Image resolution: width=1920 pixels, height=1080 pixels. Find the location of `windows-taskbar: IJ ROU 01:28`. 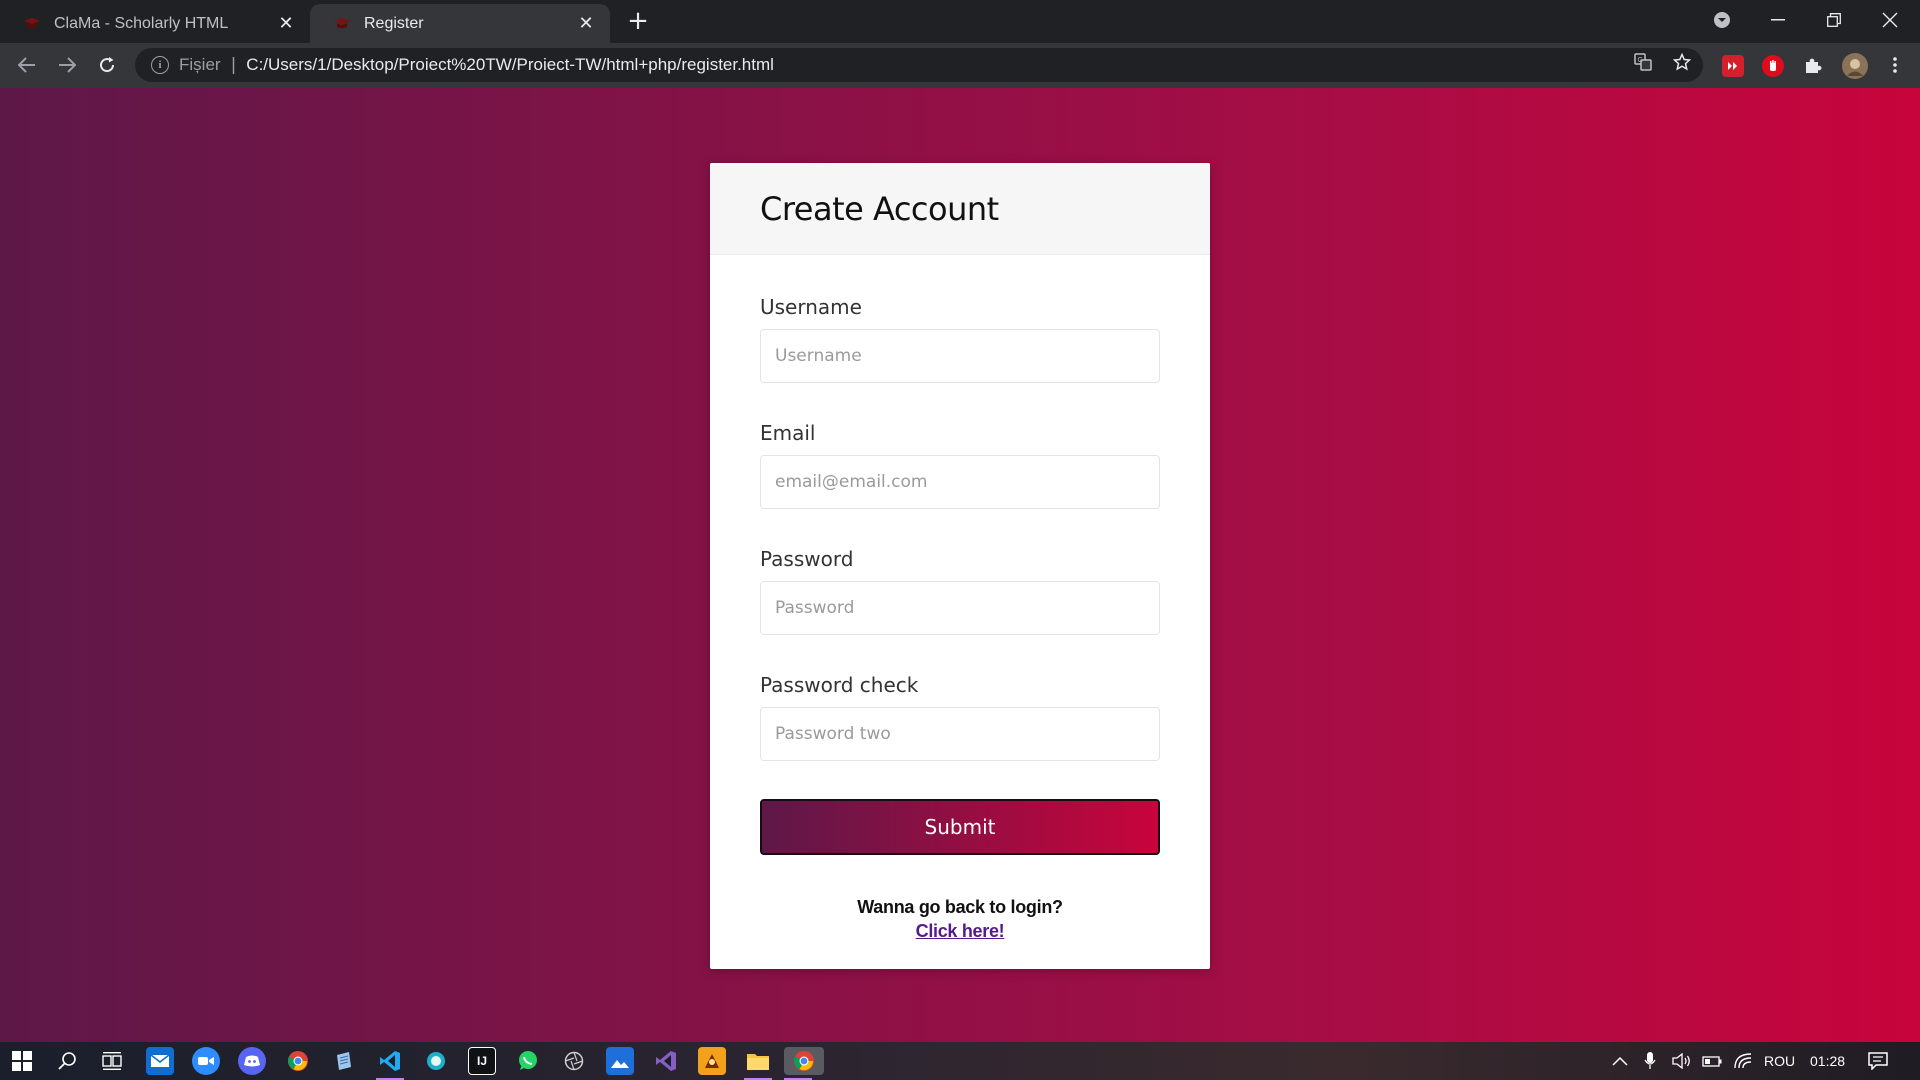

windows-taskbar: IJ ROU 01:28 is located at coordinates (960, 1061).